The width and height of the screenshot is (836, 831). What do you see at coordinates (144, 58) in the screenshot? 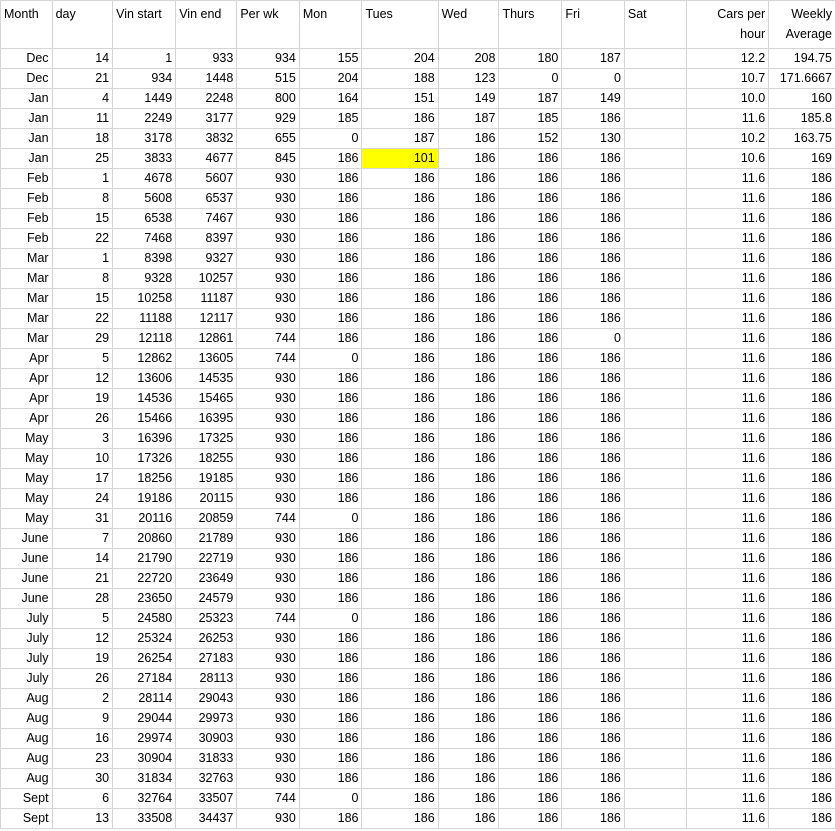
I see `cell-vin-start: 1` at bounding box center [144, 58].